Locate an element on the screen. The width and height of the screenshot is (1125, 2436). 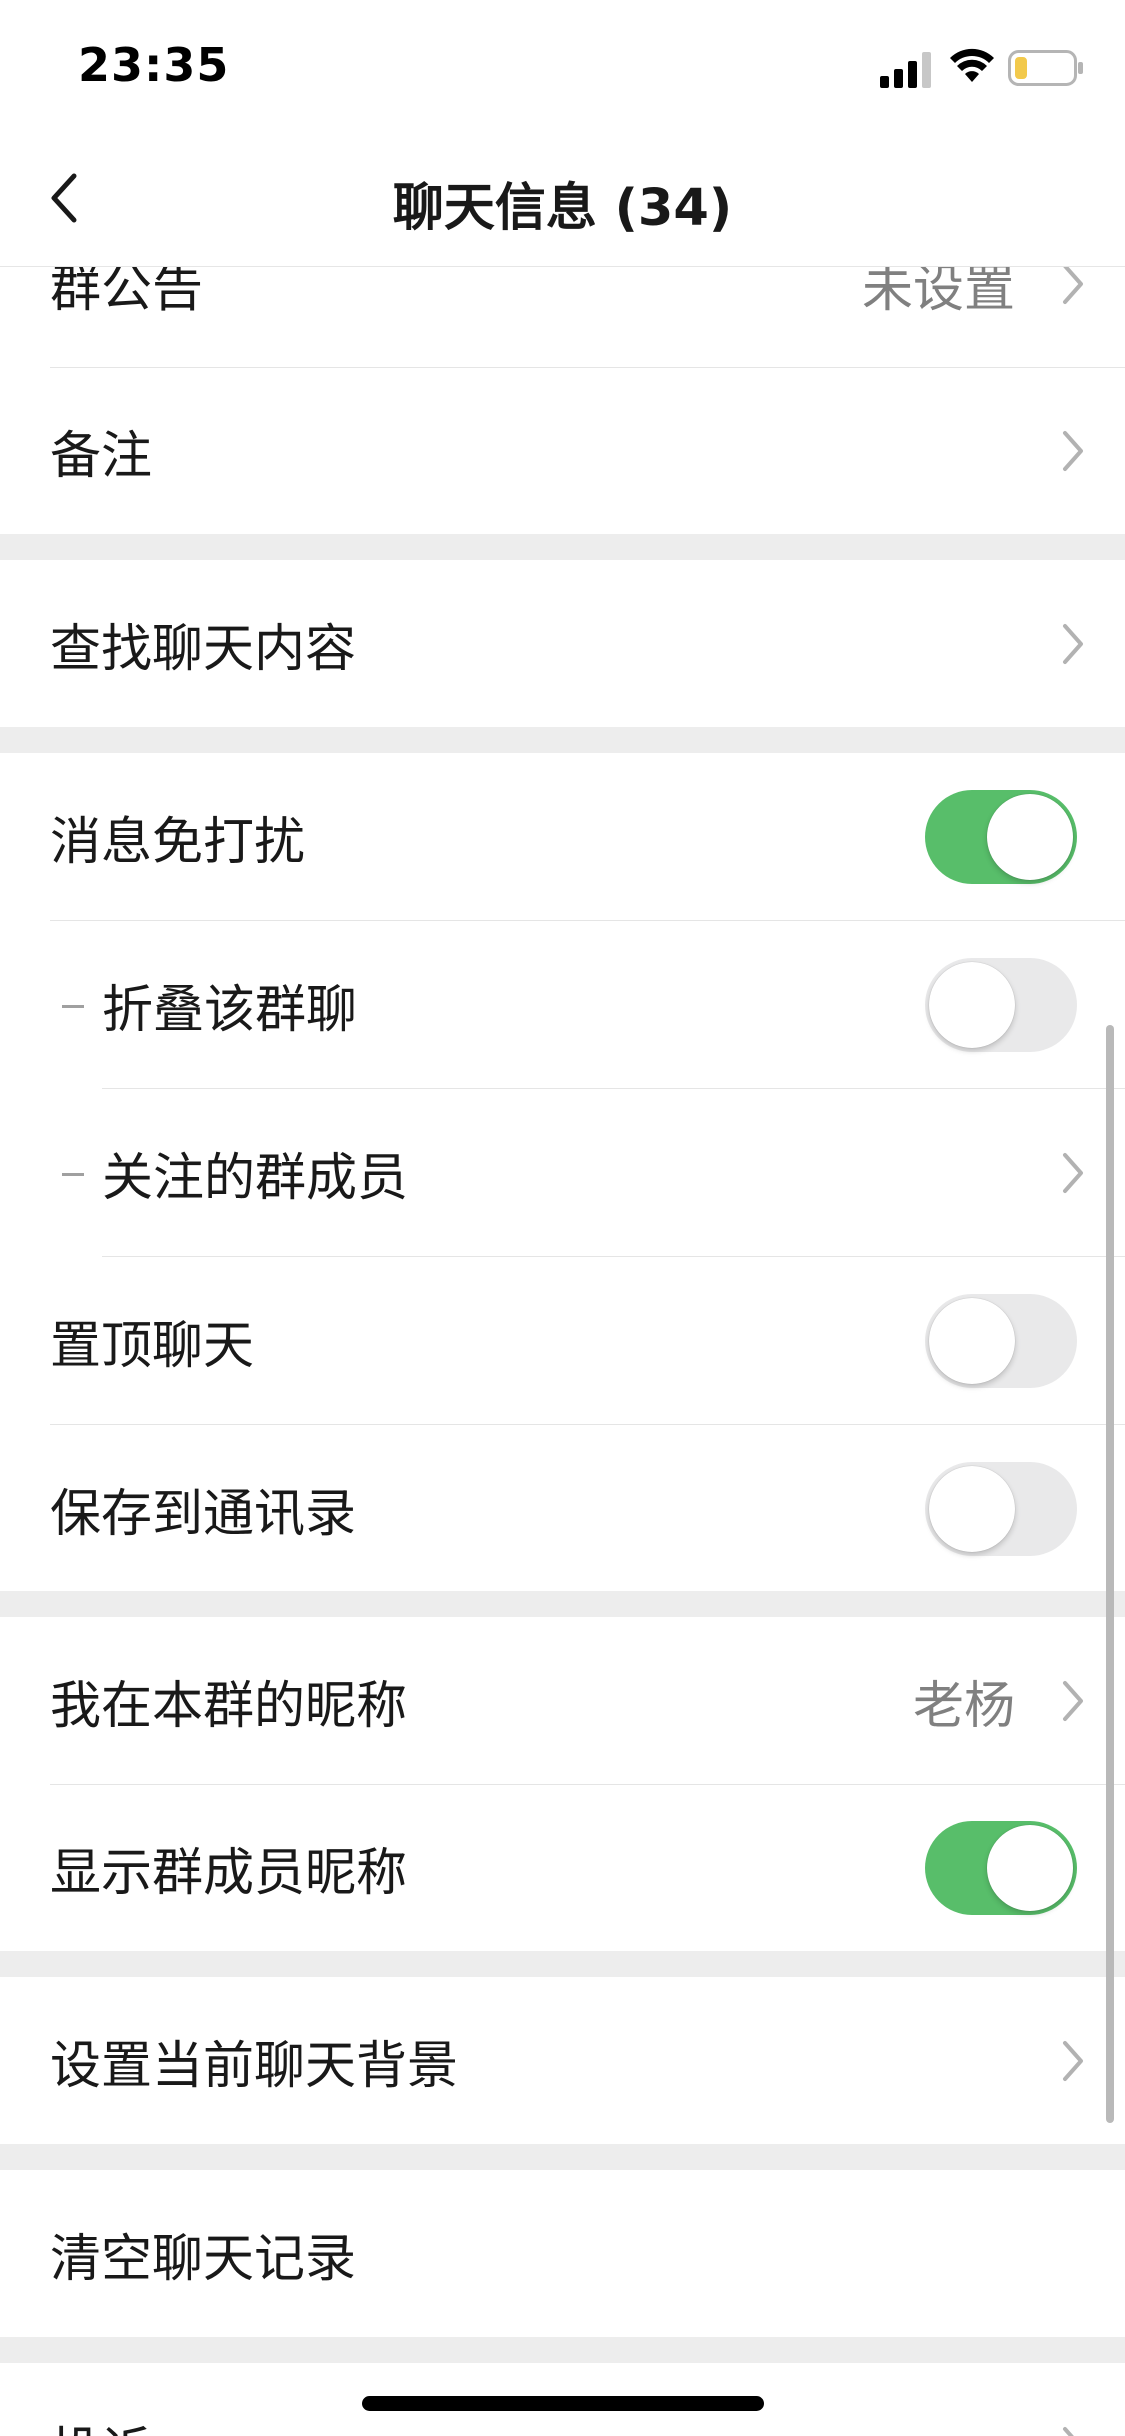
pin-chat-label: 置顶聊天 is located at coordinates (152, 1346).